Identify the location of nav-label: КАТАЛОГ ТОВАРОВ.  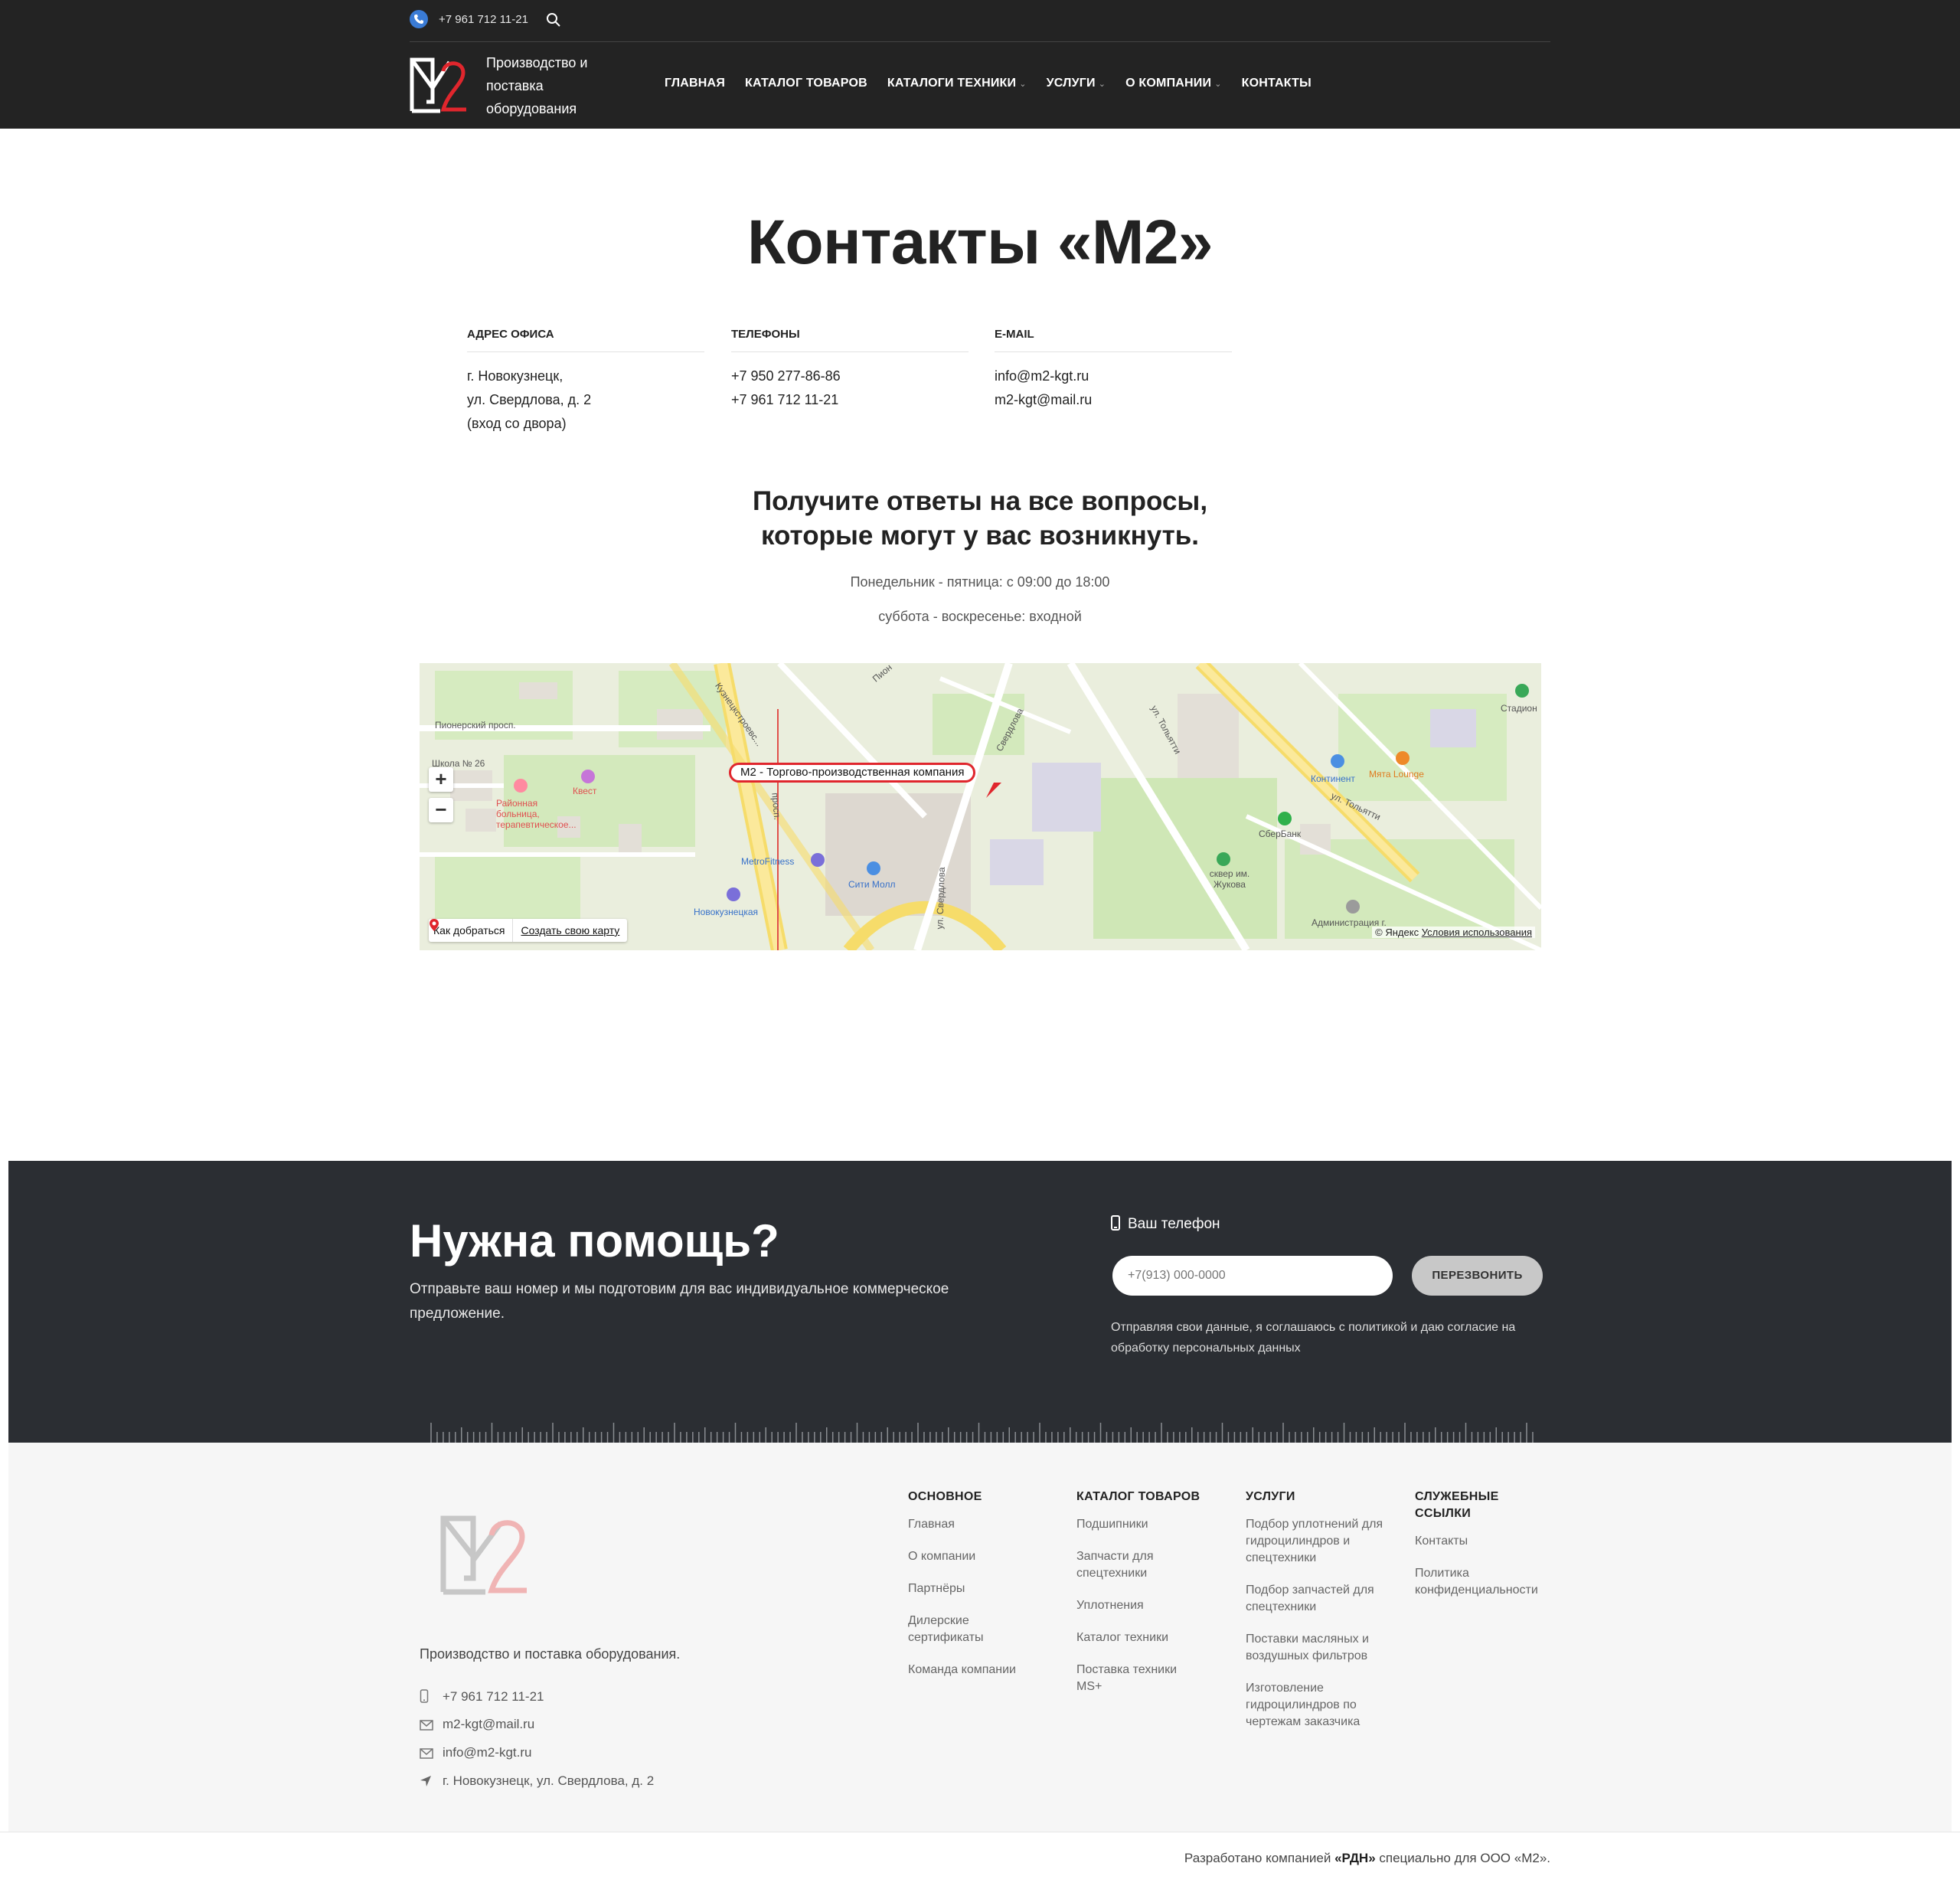
(806, 84).